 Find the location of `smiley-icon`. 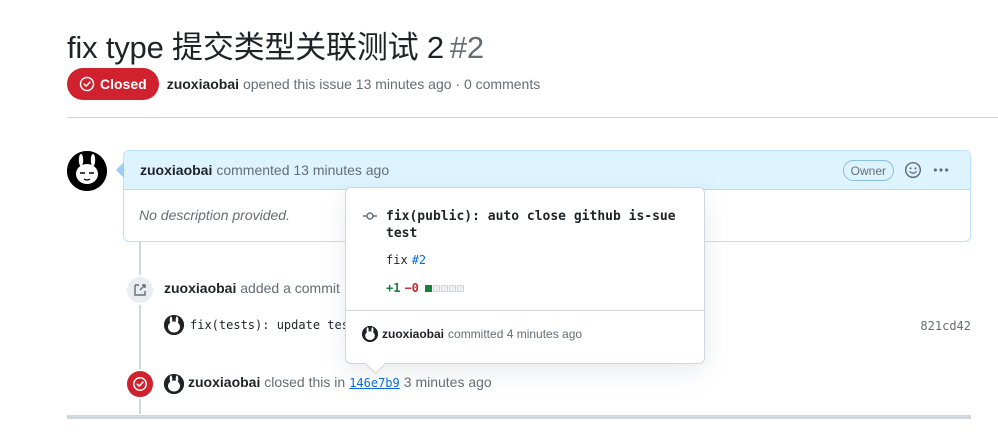

smiley-icon is located at coordinates (913, 170).